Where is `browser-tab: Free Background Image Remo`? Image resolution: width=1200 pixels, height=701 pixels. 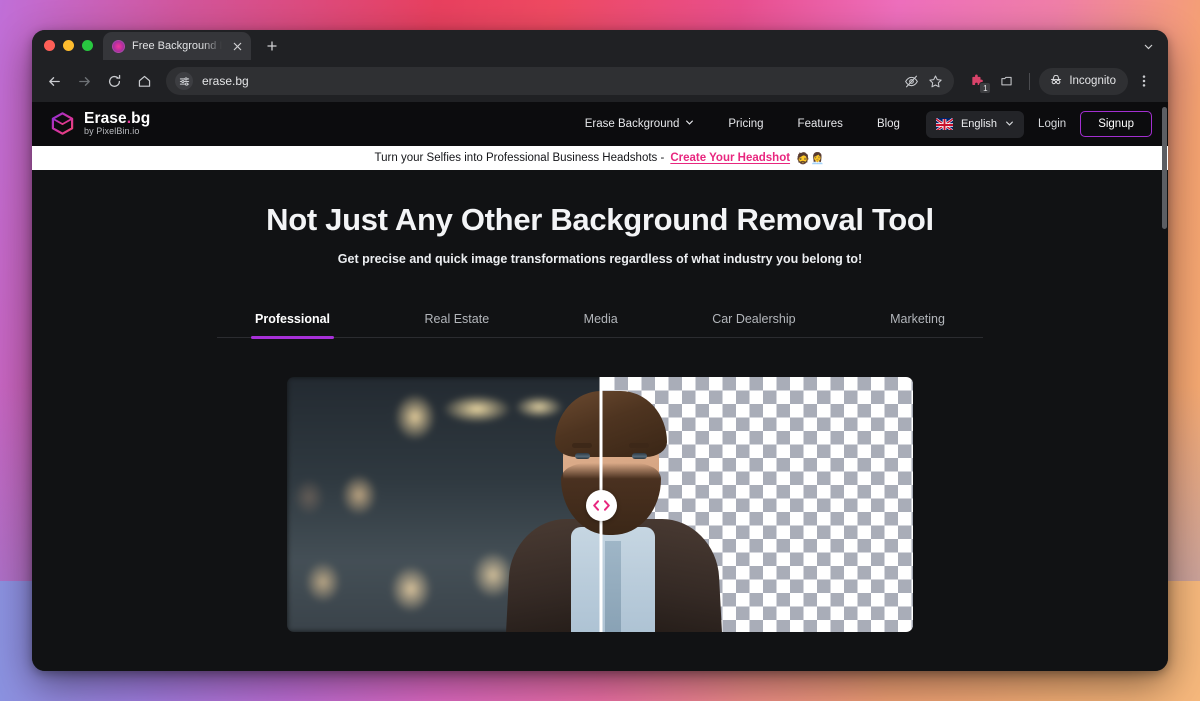
browser-tab: Free Background Image Remo is located at coordinates (177, 46).